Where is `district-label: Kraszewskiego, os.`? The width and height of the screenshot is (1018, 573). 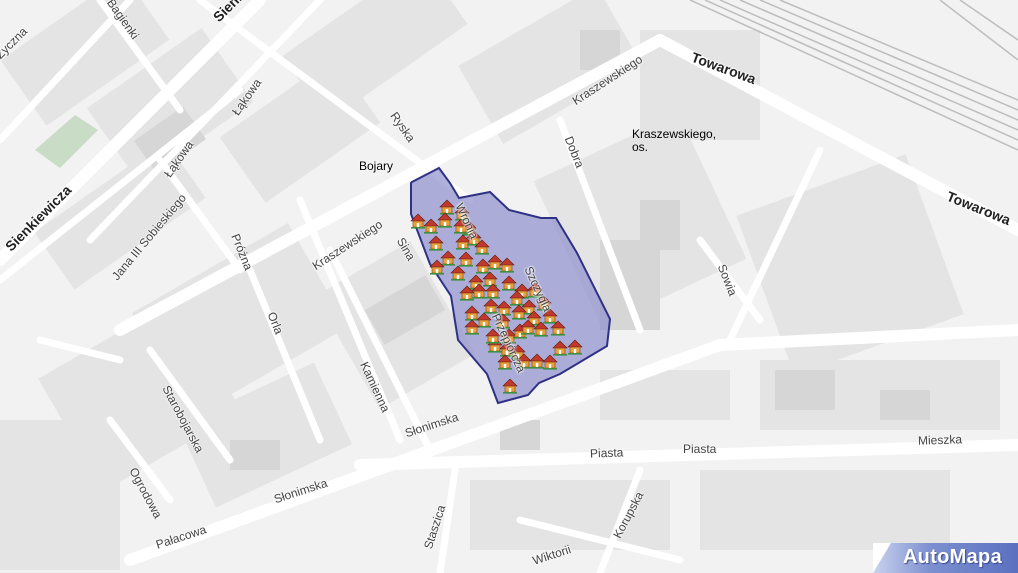 district-label: Kraszewskiego, os. is located at coordinates (674, 141).